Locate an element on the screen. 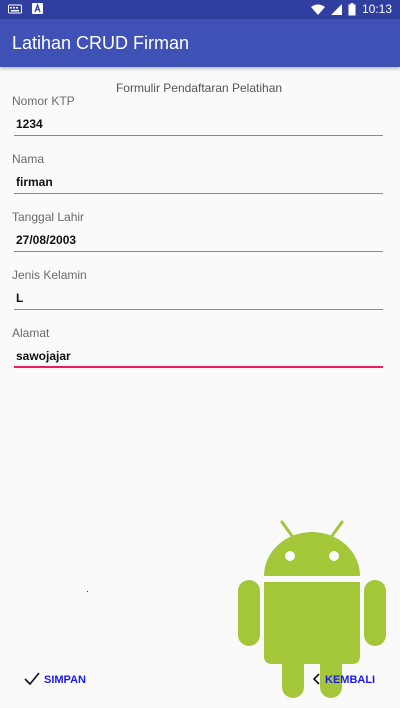 Image resolution: width=400 pixels, height=708 pixels. app-bar: Latihan CRUD Firman is located at coordinates (200, 43).